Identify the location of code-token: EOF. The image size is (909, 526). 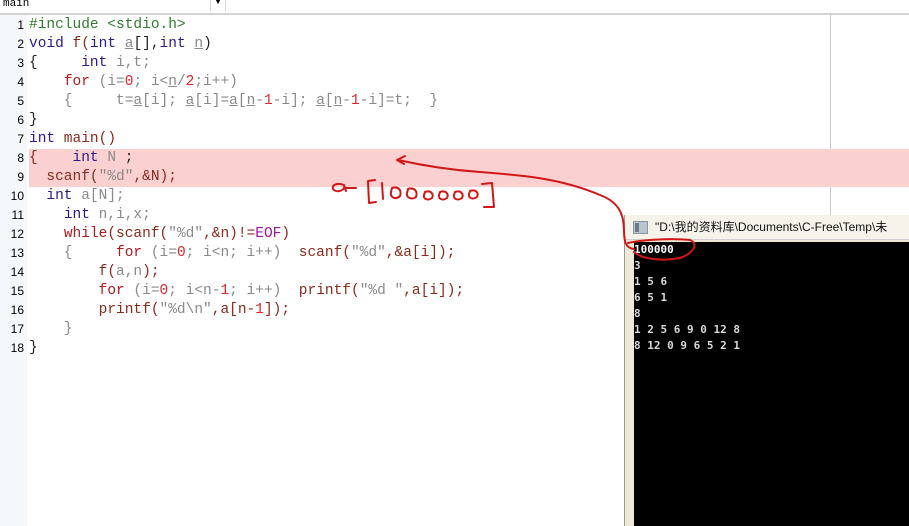
(268, 234).